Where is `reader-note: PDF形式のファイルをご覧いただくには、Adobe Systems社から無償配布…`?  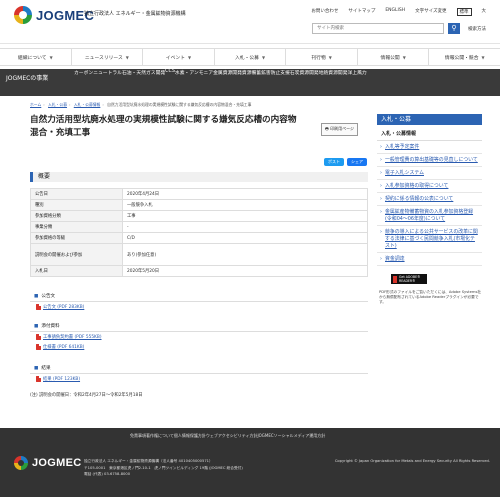 reader-note: PDF形式のファイルをご覧いただくには、Adobe Systems社から無償配布… is located at coordinates (430, 297).